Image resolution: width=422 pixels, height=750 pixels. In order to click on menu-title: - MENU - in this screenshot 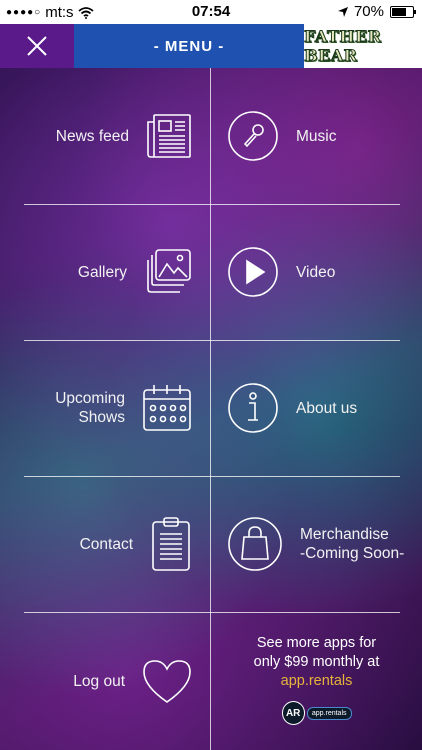, I will do `click(189, 46)`.